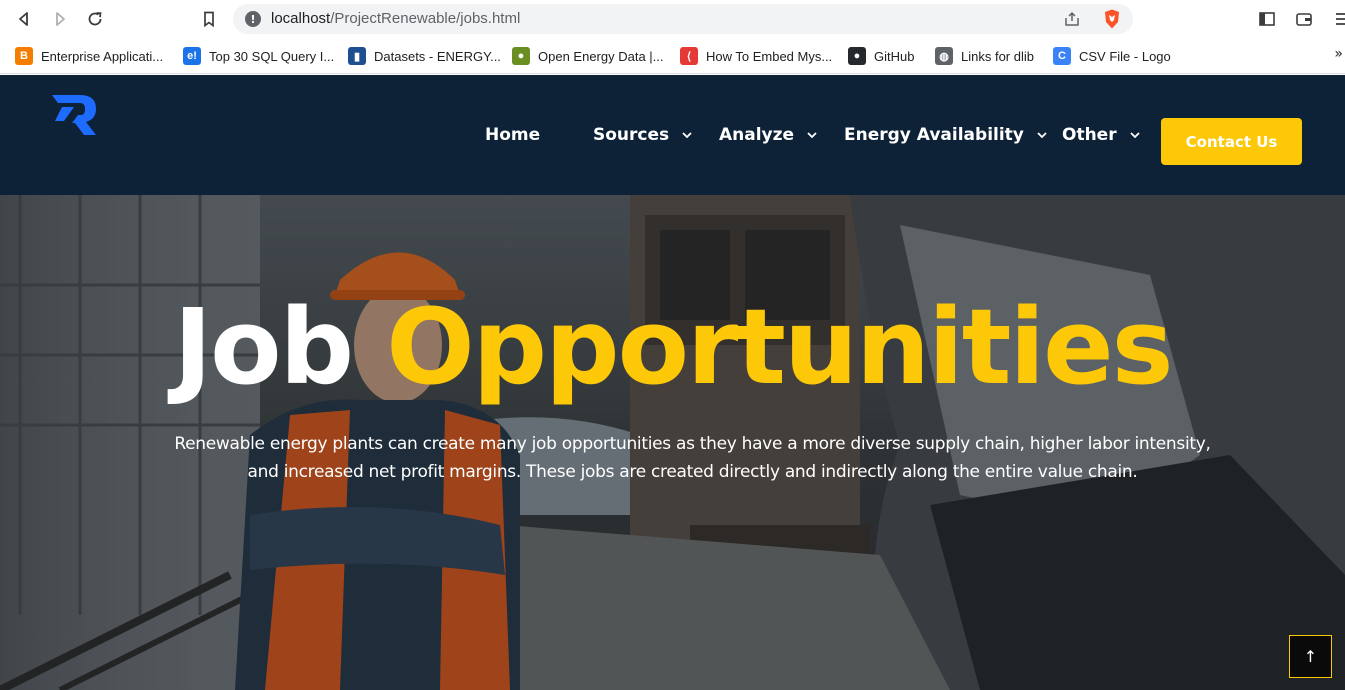 The width and height of the screenshot is (1345, 690). I want to click on bookmark-icon, so click(209, 19).